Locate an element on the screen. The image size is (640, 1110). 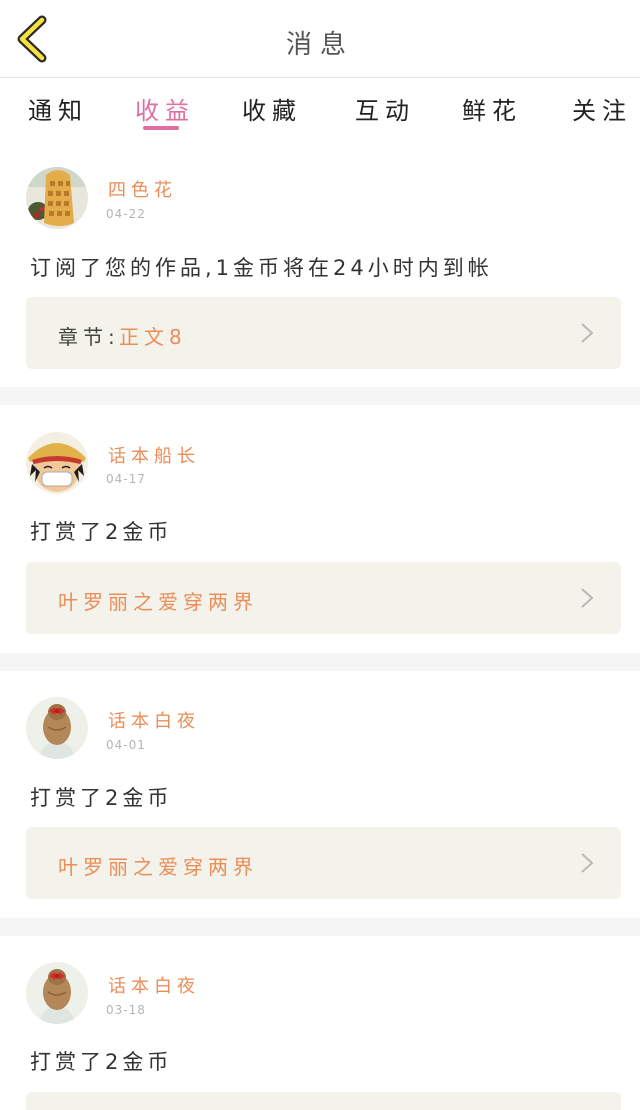
message-text: 订阅了您的作品,1金币将在24小时内到帐 is located at coordinates (261, 268).